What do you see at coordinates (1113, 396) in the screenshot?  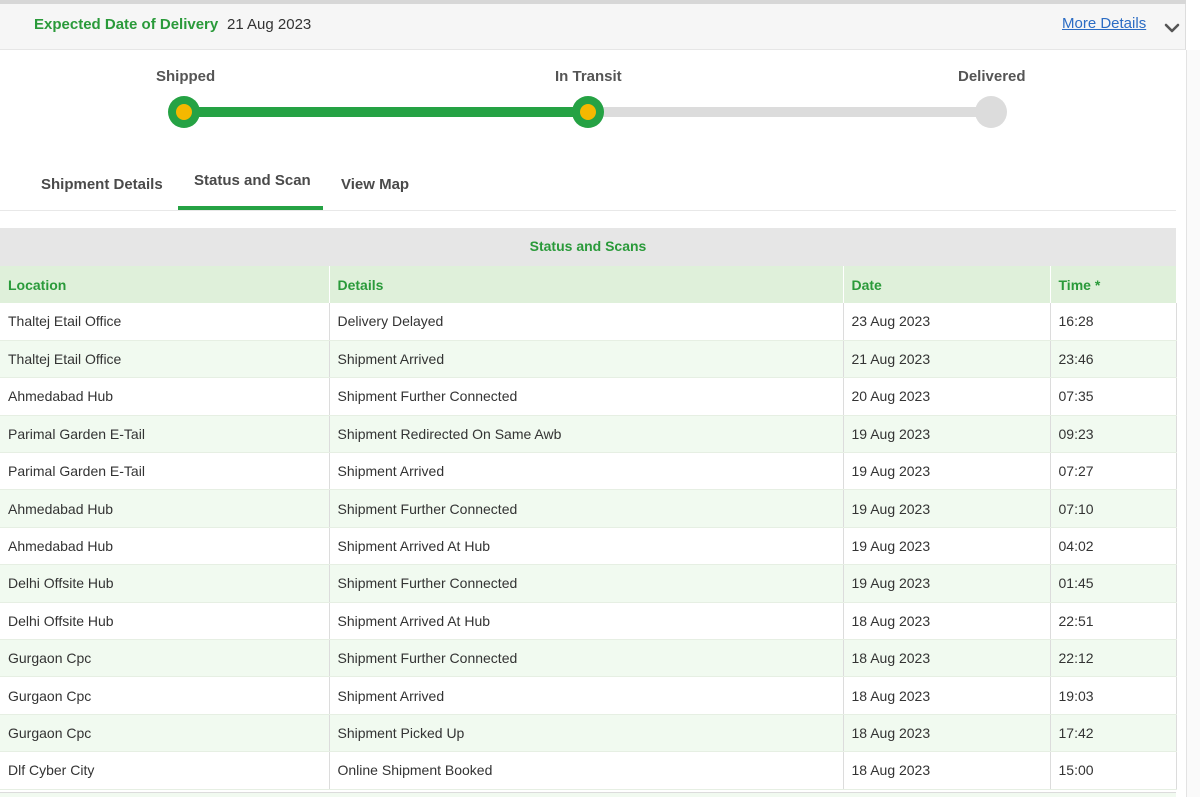 I see `cell-time: 07:35` at bounding box center [1113, 396].